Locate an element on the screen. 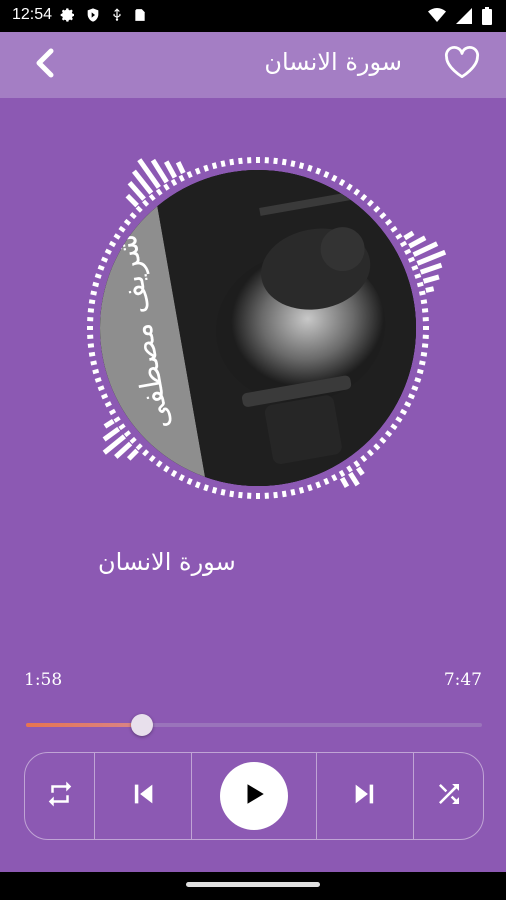  track-title: سورة الانسان is located at coordinates (167, 562).